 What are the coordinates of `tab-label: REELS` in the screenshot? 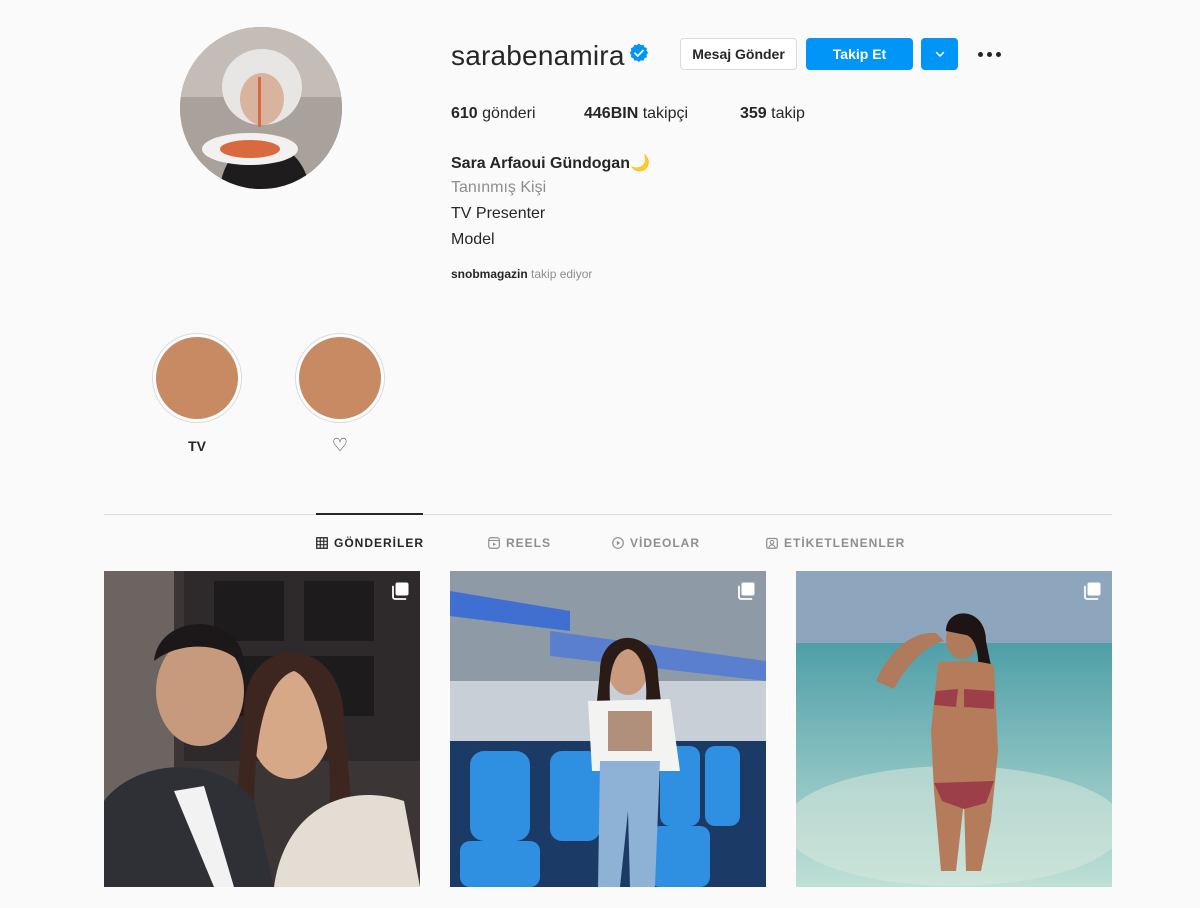 It's located at (529, 543).